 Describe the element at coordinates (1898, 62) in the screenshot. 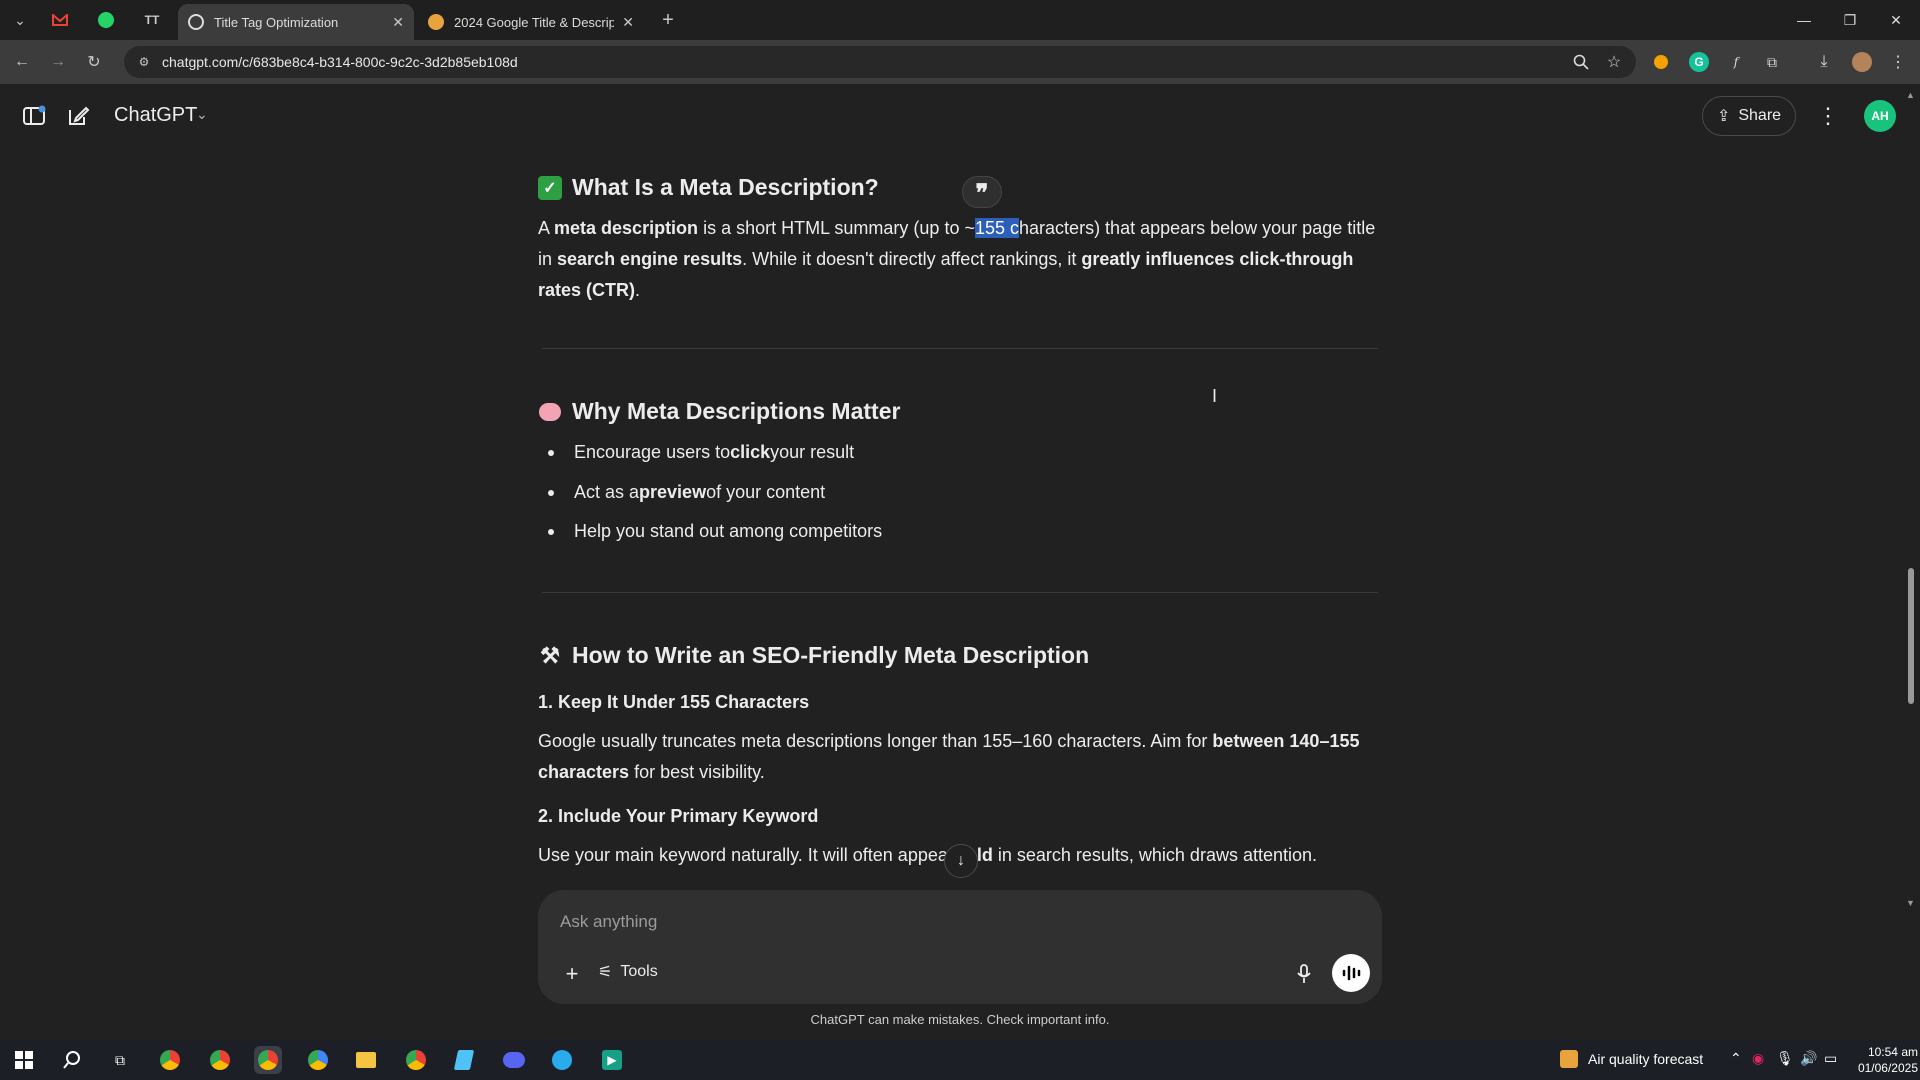

I see `browser-menu-icon: ⋮` at that location.